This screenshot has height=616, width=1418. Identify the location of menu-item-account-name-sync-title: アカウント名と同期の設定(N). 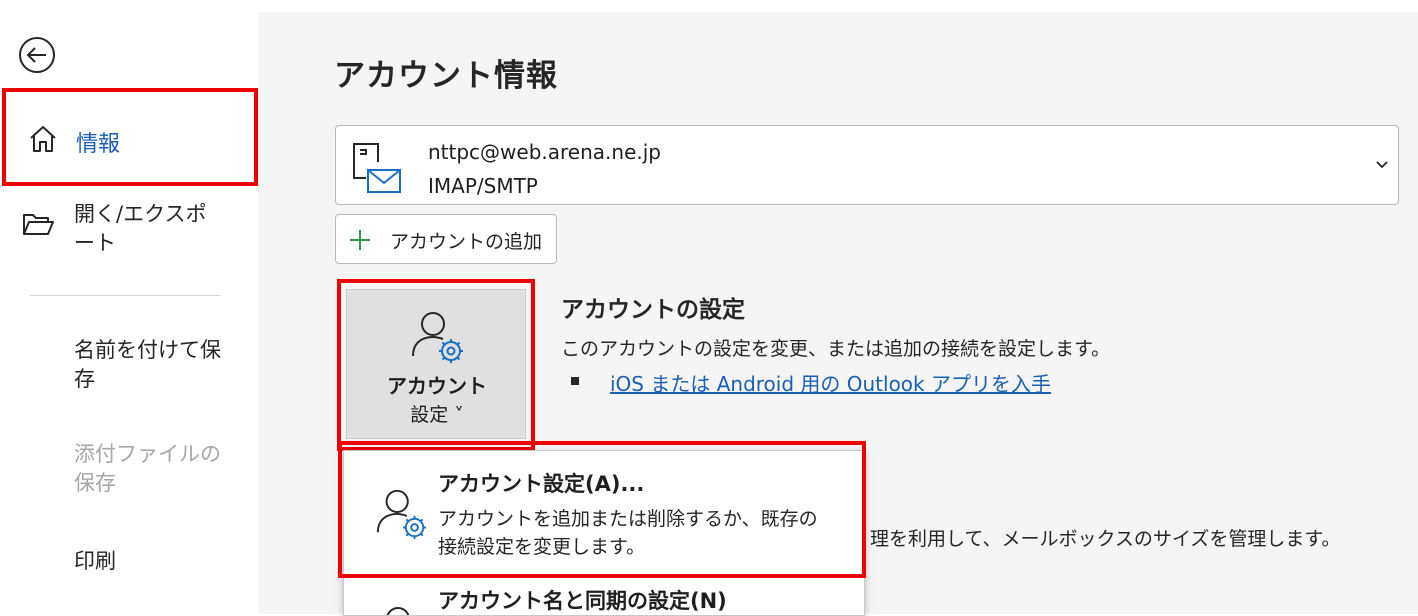
(582, 601).